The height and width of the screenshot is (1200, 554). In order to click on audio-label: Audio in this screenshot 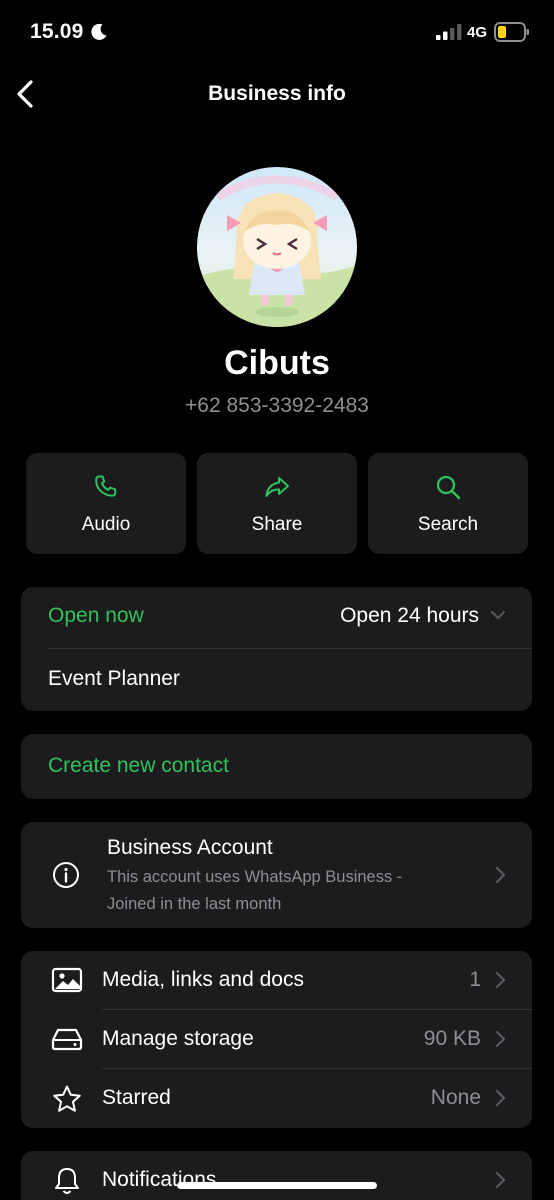, I will do `click(106, 524)`.